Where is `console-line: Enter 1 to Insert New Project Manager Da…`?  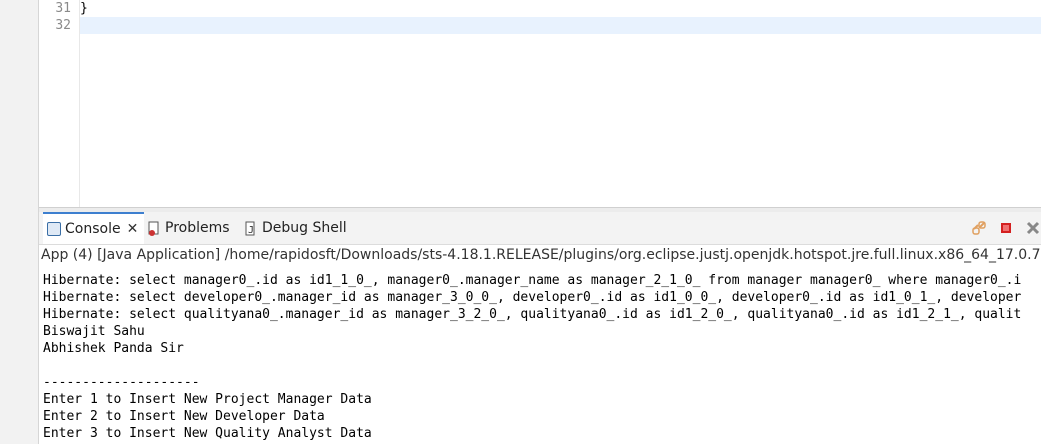
console-line: Enter 1 to Insert New Project Manager Da… is located at coordinates (207, 399).